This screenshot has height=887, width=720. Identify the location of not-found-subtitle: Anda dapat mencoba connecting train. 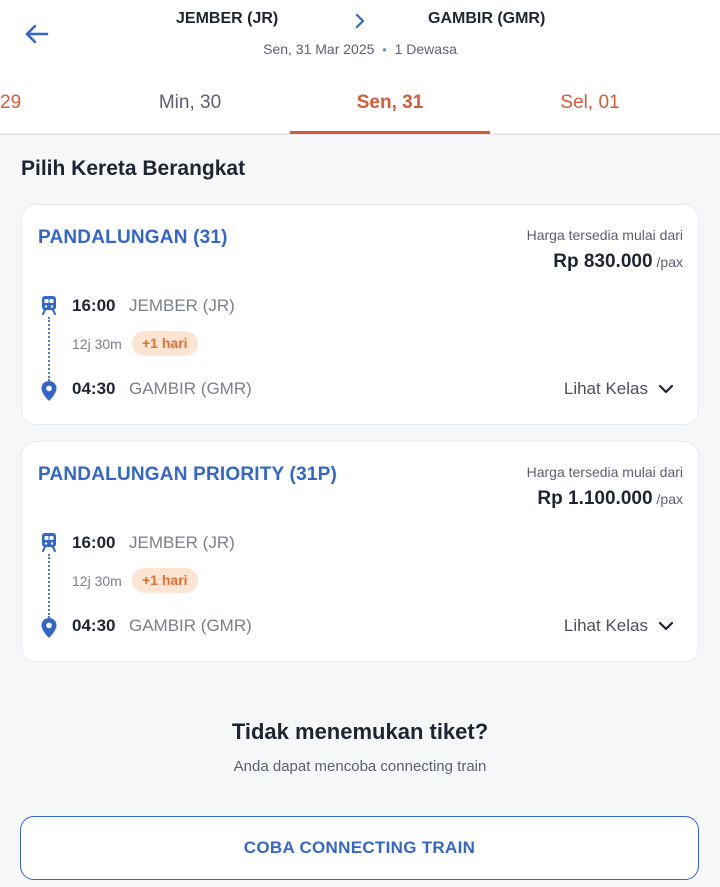
(360, 766).